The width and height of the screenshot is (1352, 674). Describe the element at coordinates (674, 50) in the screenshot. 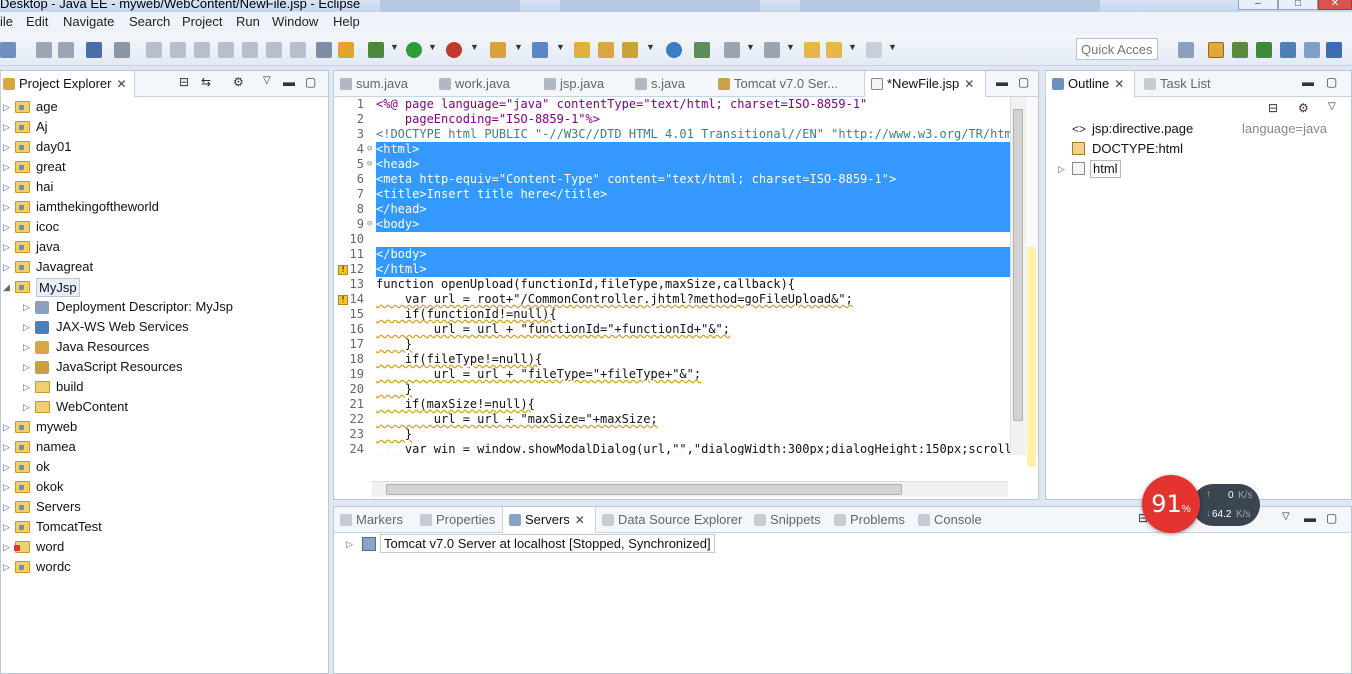

I see `globe-icon` at that location.